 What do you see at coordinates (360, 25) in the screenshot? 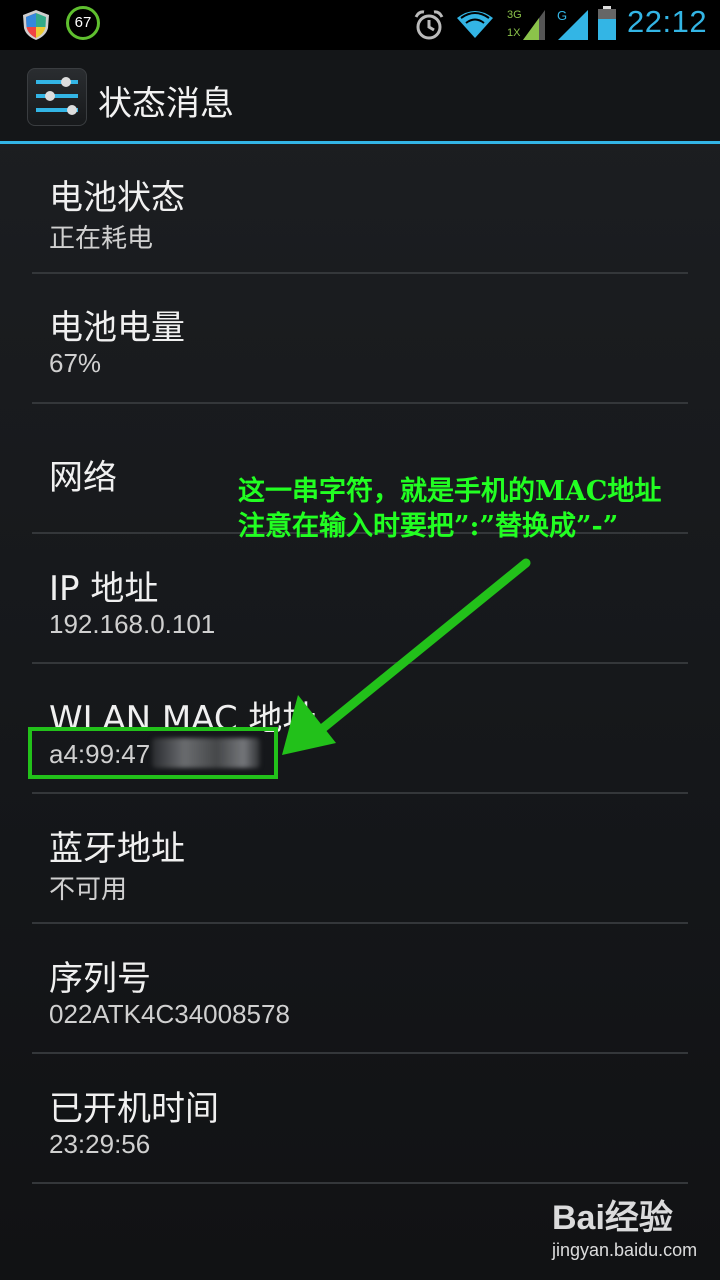
I see `status-bar: 67 3G 1X G 22:12` at bounding box center [360, 25].